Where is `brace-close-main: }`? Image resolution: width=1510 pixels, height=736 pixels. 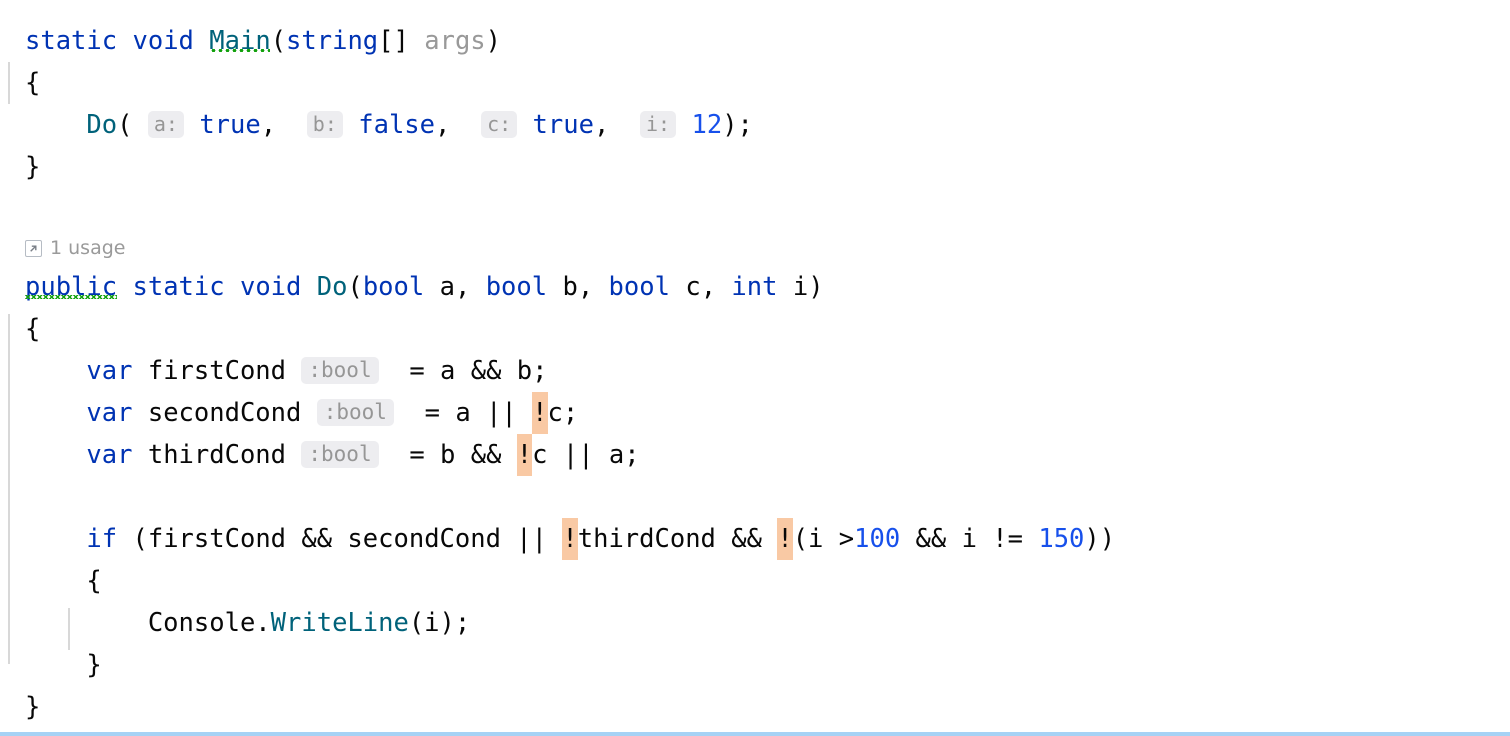
brace-close-main: } is located at coordinates (33, 167).